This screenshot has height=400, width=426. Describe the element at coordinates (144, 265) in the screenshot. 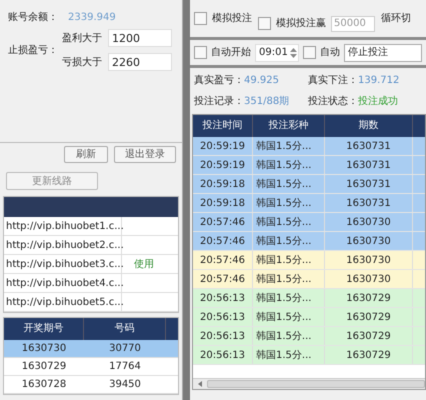

I see `route-status: 使用` at that location.